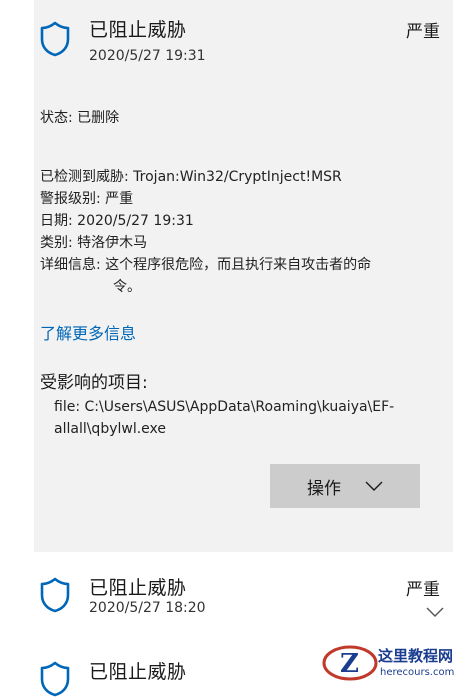 The width and height of the screenshot is (467, 698). What do you see at coordinates (238, 265) in the screenshot?
I see `details-value: 这个程序很危险，而且执行来自攻击者的命` at bounding box center [238, 265].